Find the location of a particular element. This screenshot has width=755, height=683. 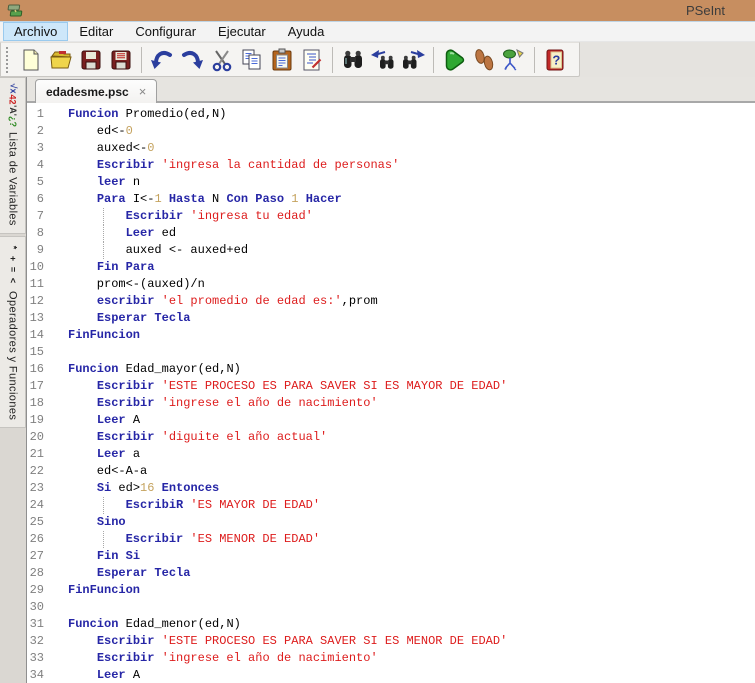

undo-icon is located at coordinates (161, 59).